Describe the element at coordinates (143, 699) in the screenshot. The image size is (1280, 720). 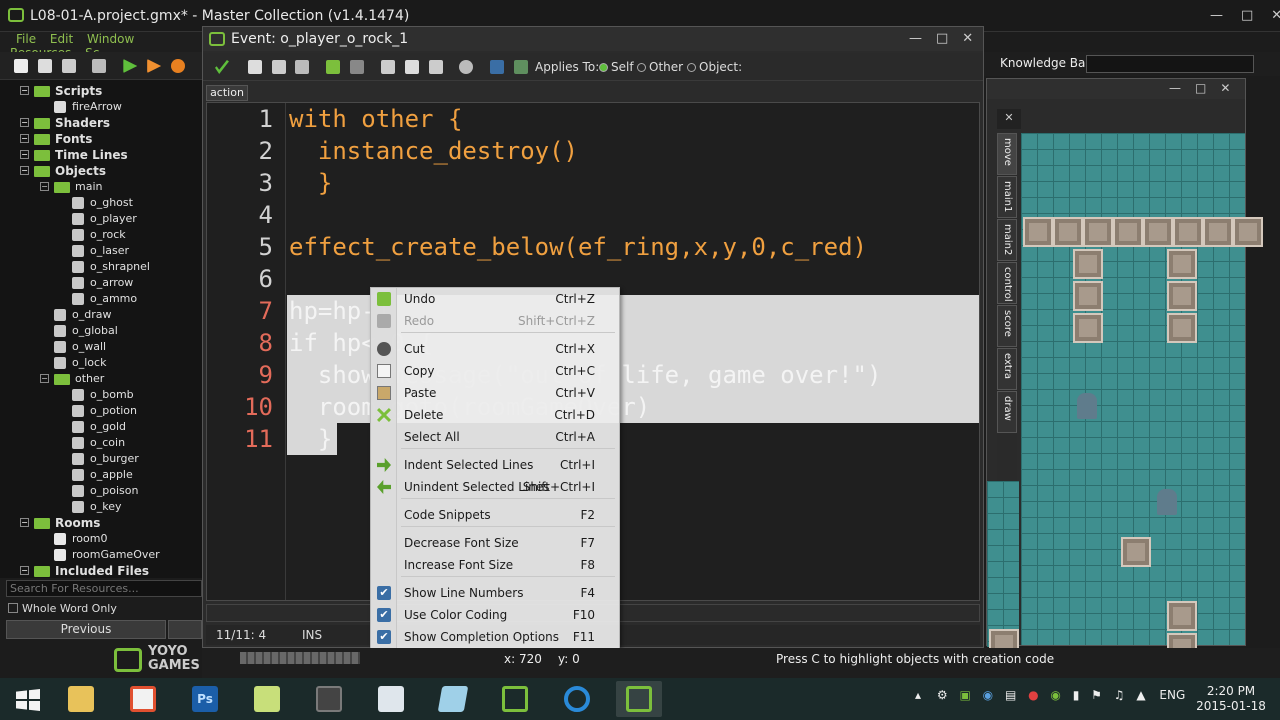
I see `taskbar-store` at that location.